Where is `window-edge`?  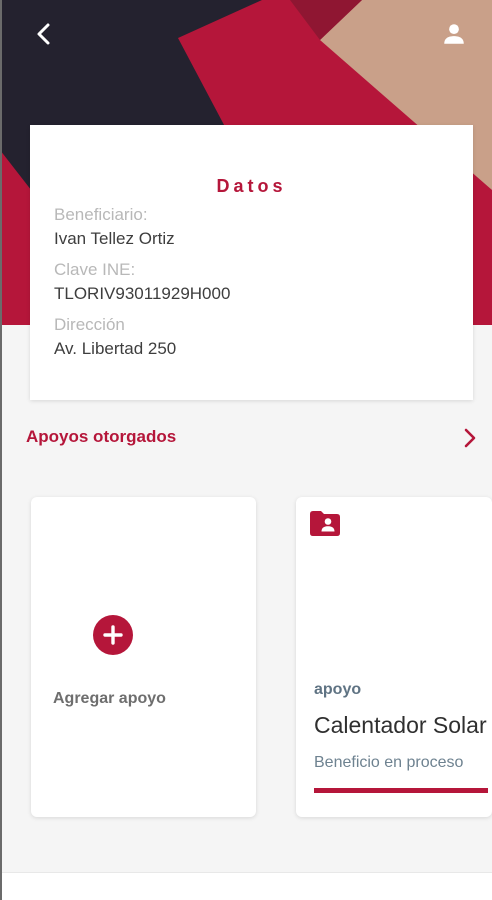
window-edge is located at coordinates (1, 450).